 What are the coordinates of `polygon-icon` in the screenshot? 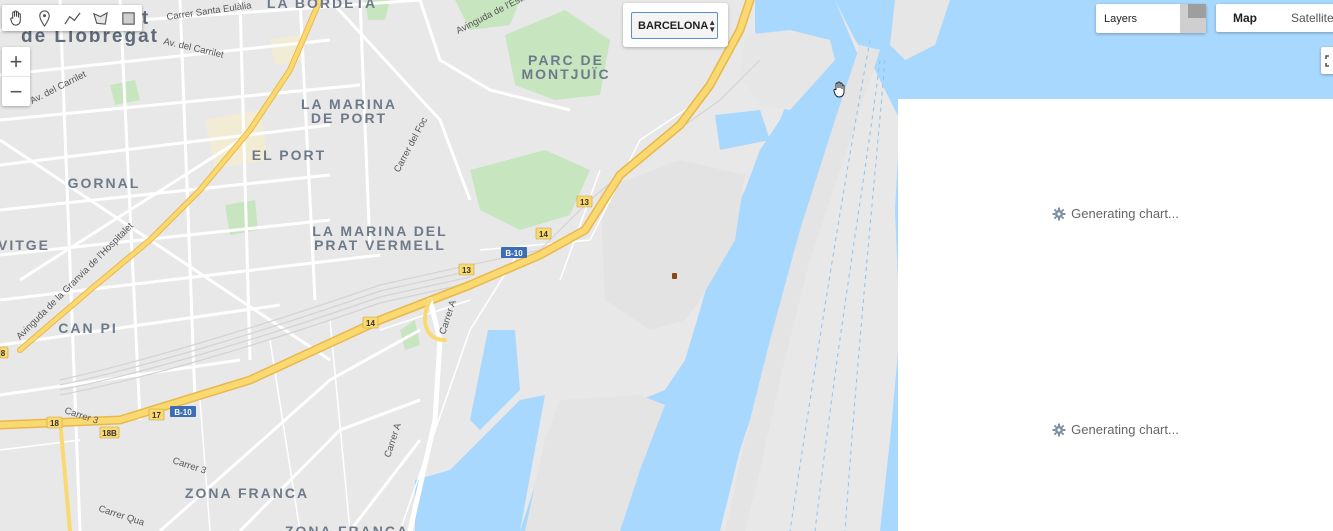 It's located at (100, 18).